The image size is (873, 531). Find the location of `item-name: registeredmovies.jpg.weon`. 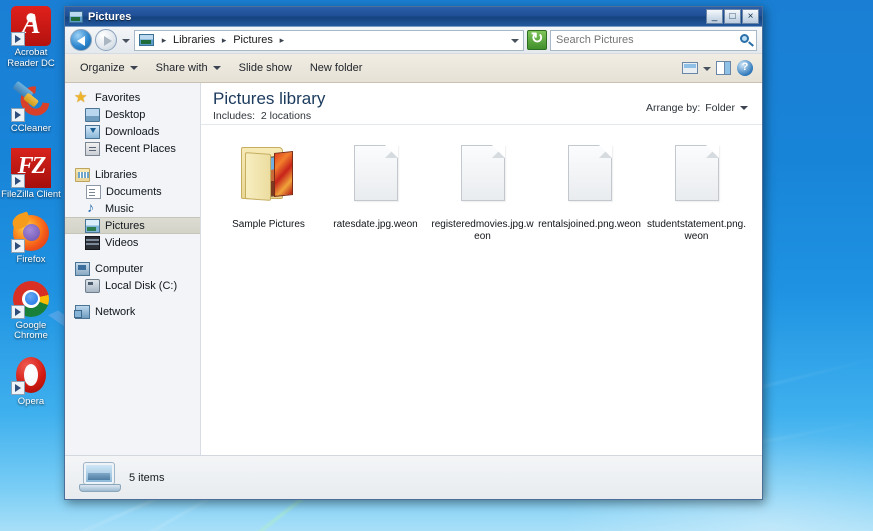

item-name: registeredmovies.jpg.weon is located at coordinates (482, 230).